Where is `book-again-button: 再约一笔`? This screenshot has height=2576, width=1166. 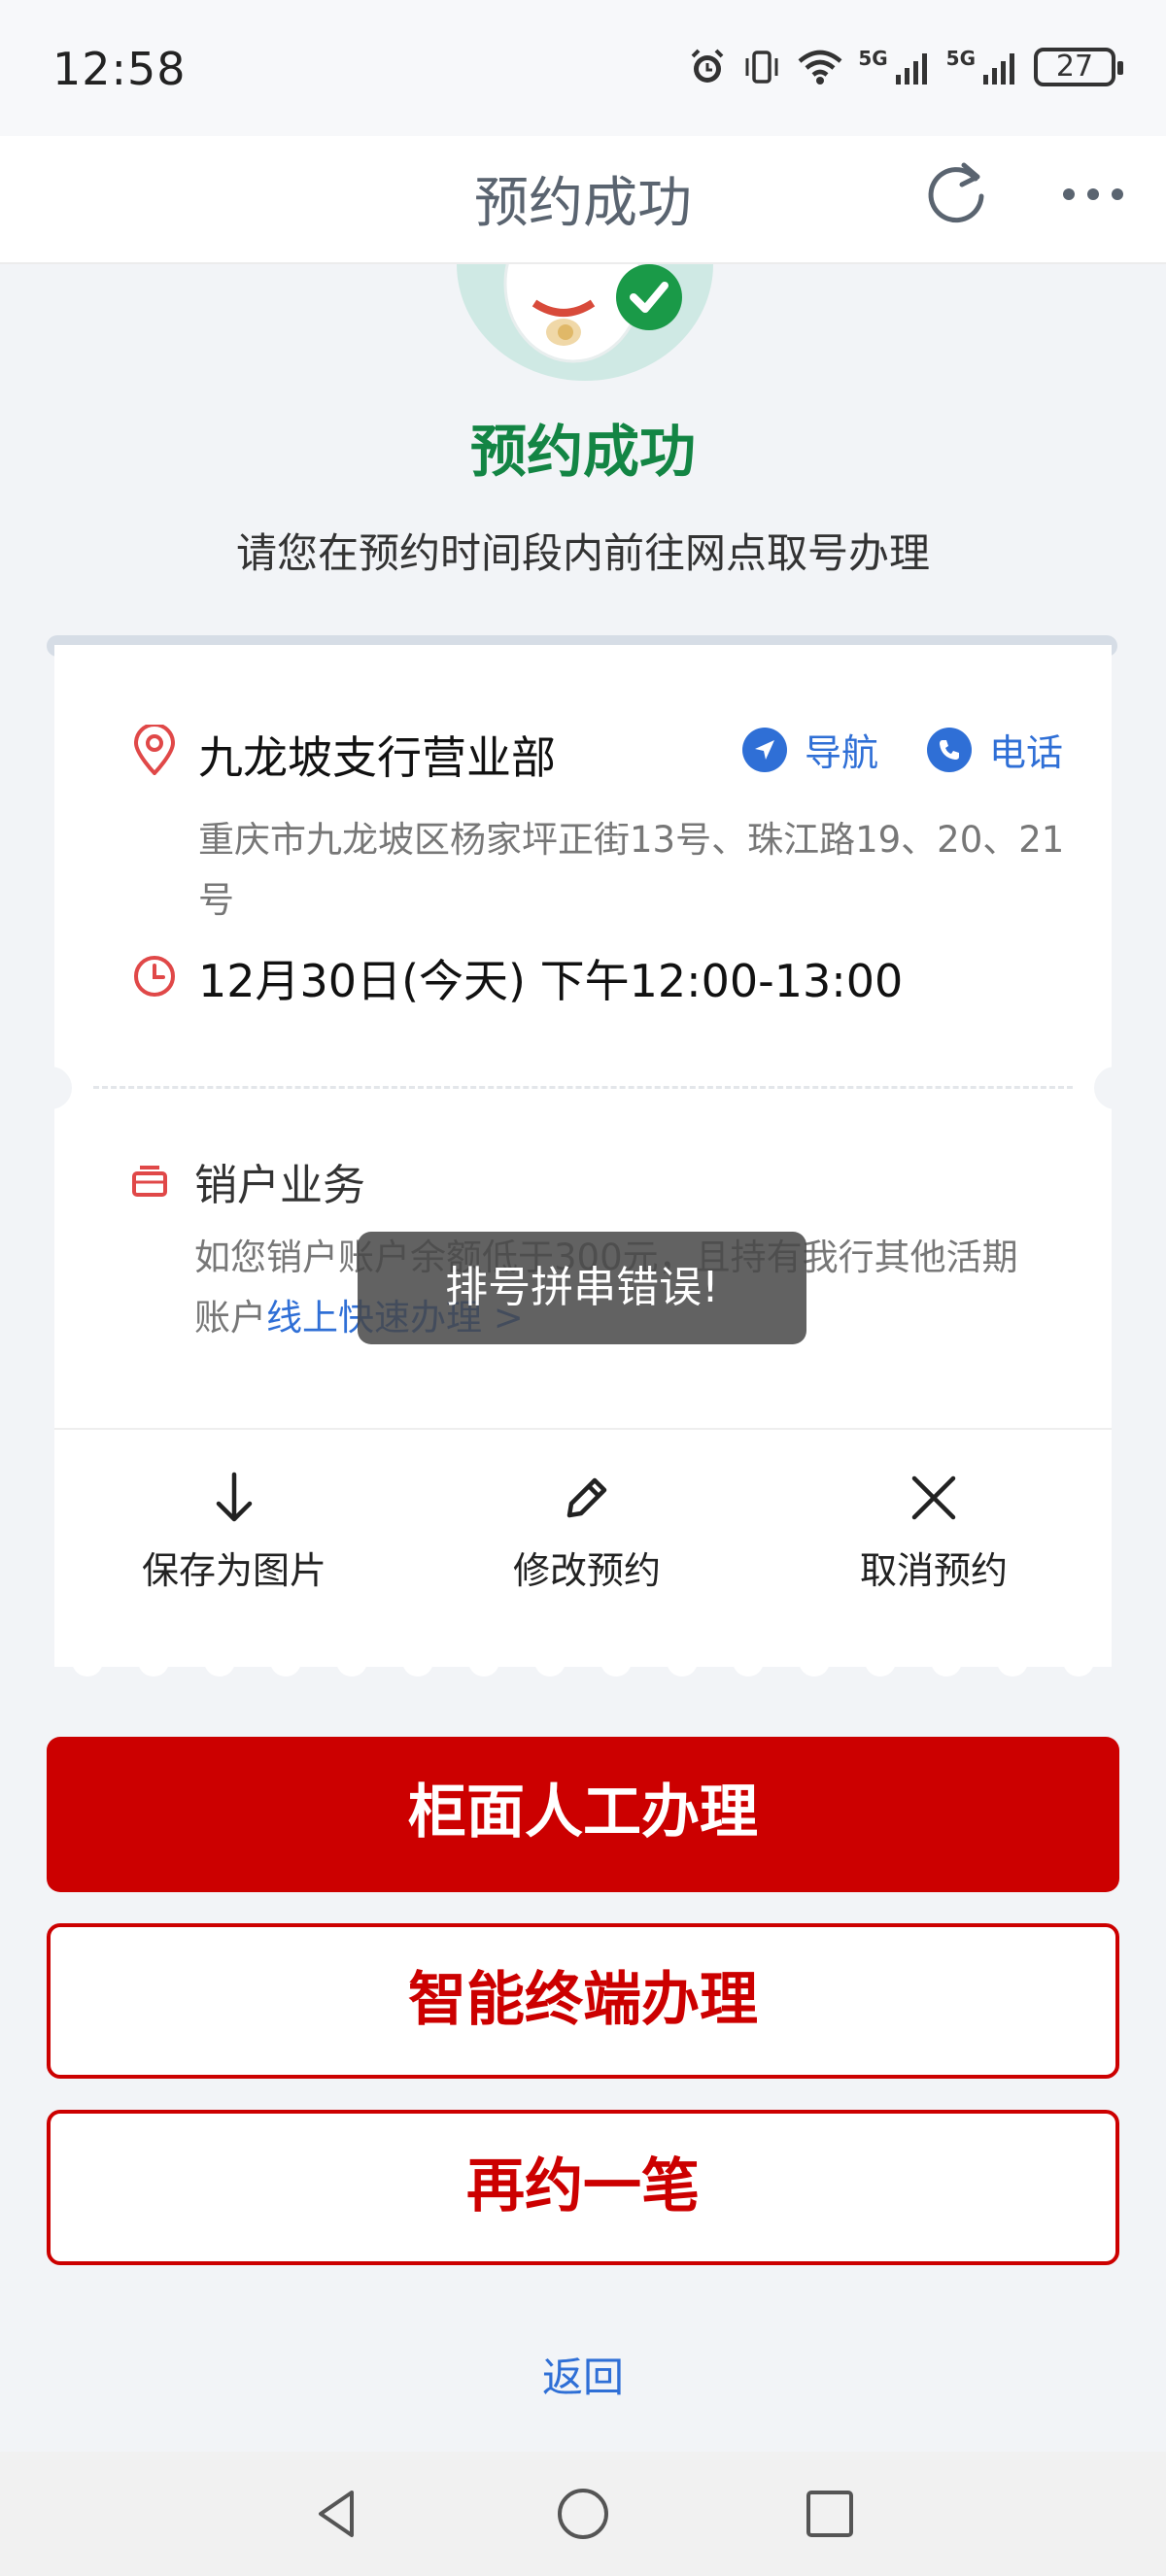 book-again-button: 再约一笔 is located at coordinates (583, 2187).